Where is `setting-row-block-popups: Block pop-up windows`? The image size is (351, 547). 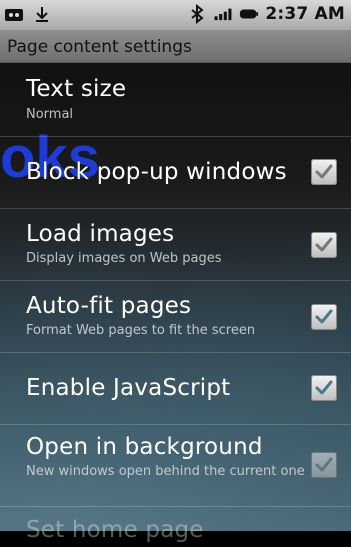
setting-row-block-popups: Block pop-up windows is located at coordinates (175, 173).